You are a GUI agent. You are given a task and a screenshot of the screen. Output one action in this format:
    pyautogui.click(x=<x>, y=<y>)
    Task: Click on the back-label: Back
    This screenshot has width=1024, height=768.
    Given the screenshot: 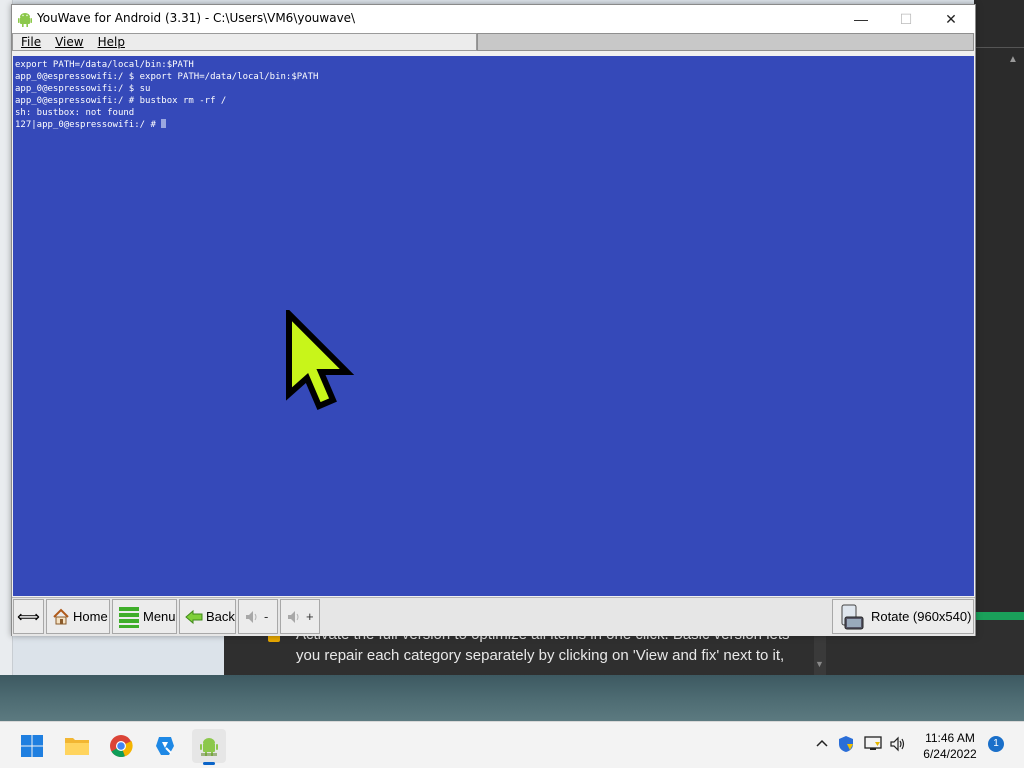 What is the action you would take?
    pyautogui.click(x=220, y=616)
    